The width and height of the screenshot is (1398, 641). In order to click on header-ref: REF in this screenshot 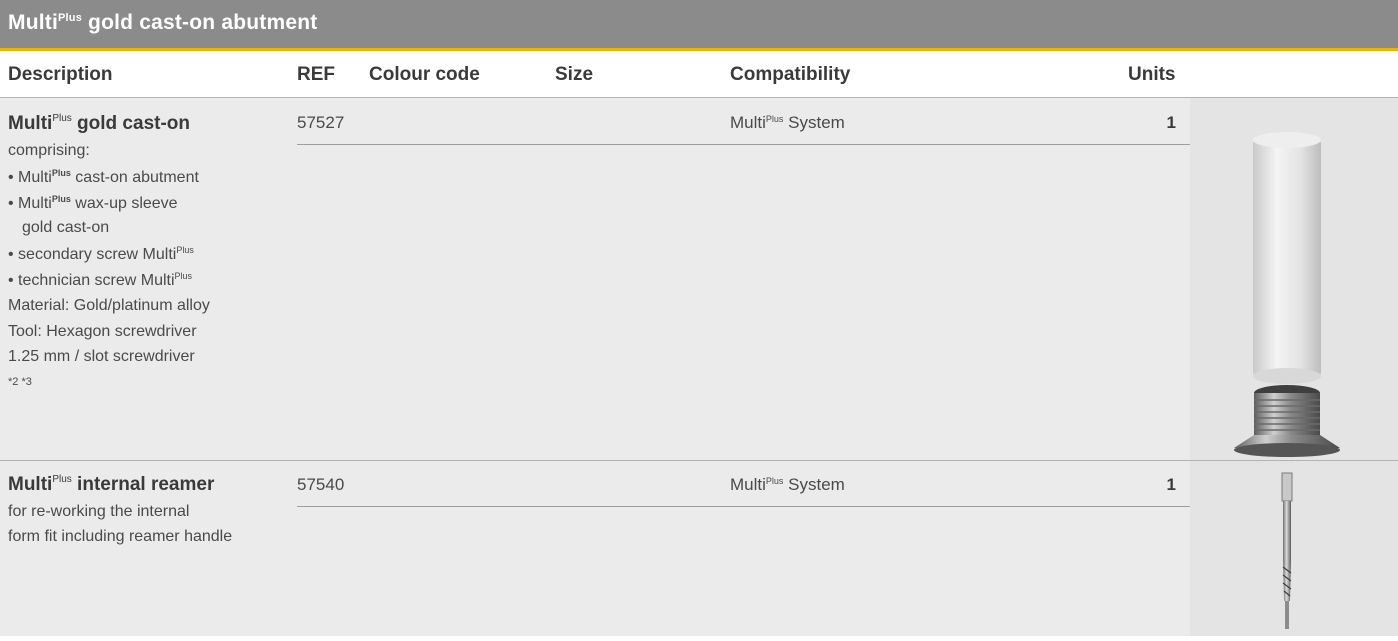, I will do `click(316, 74)`.